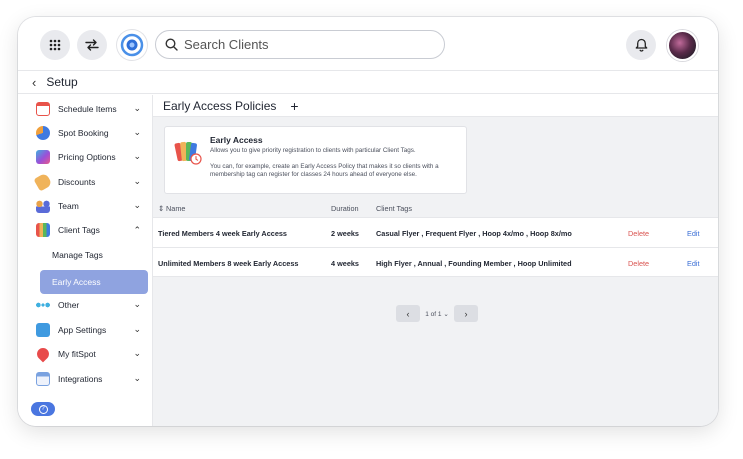 The height and width of the screenshot is (459, 743). Describe the element at coordinates (368, 82) in the screenshot. I see `setup-header: ‹ Setup` at that location.